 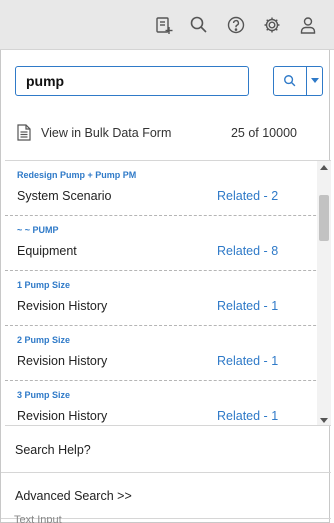 What do you see at coordinates (324, 218) in the screenshot?
I see `scrollbar-thumb` at bounding box center [324, 218].